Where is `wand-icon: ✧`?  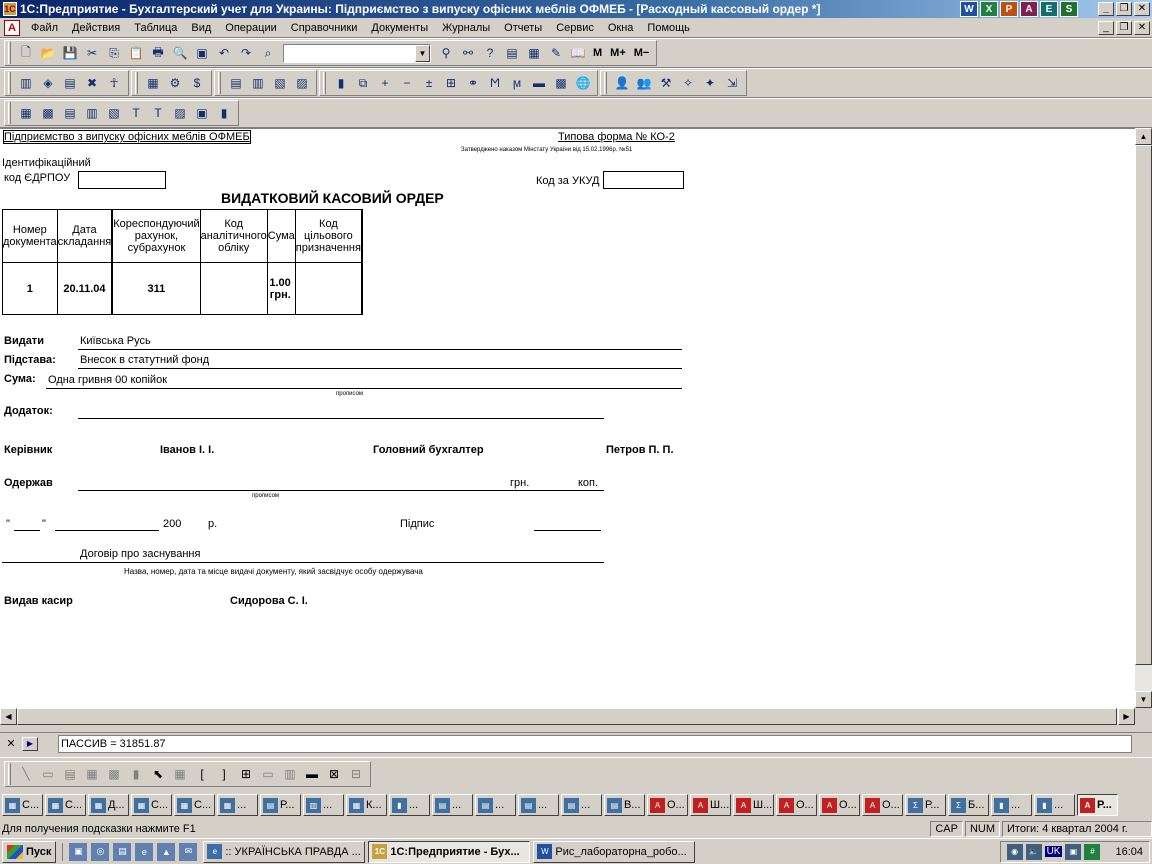
wand-icon: ✧ is located at coordinates (688, 83).